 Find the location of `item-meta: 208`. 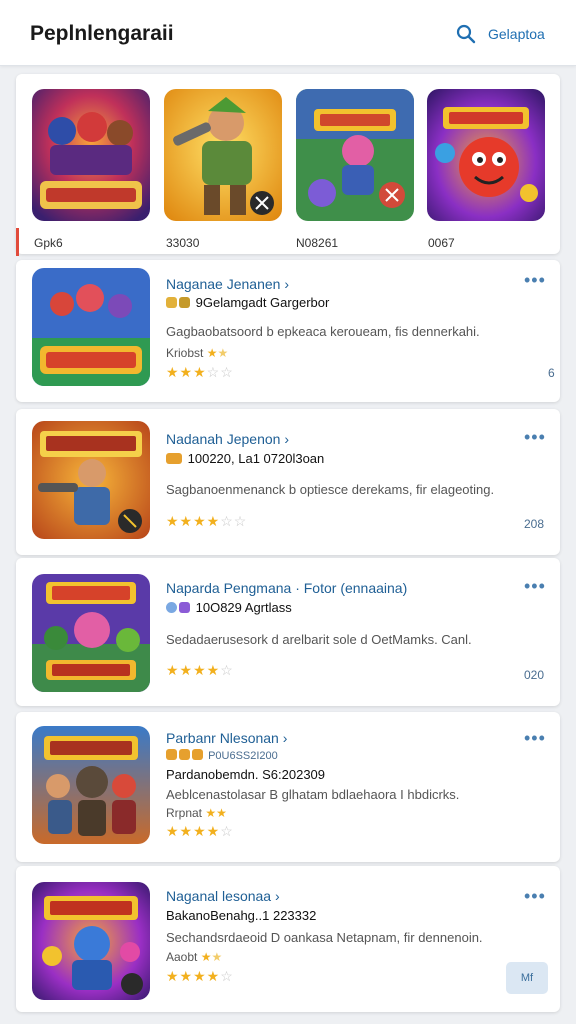

item-meta: 208 is located at coordinates (534, 524).